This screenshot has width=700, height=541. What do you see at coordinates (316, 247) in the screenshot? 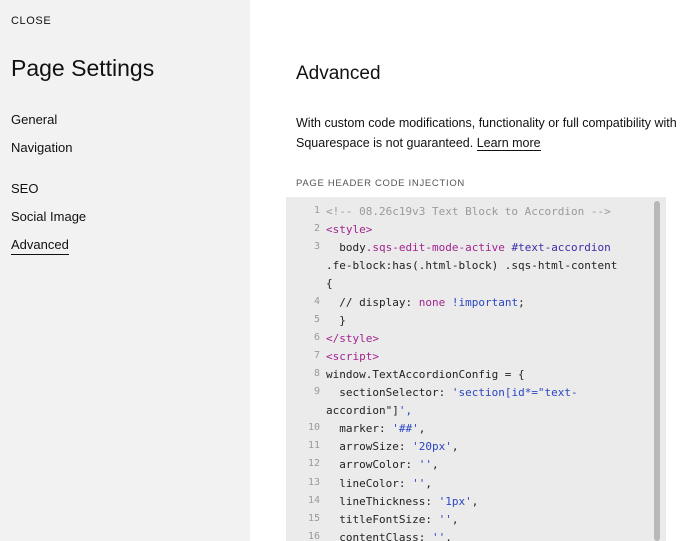
I see `line-number: 3` at bounding box center [316, 247].